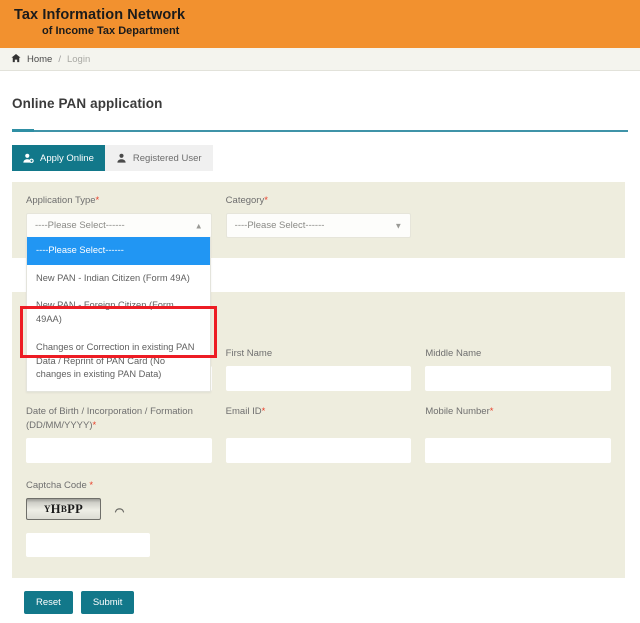 The width and height of the screenshot is (640, 623). What do you see at coordinates (318, 486) in the screenshot?
I see `captcha-label: Captcha Code *` at bounding box center [318, 486].